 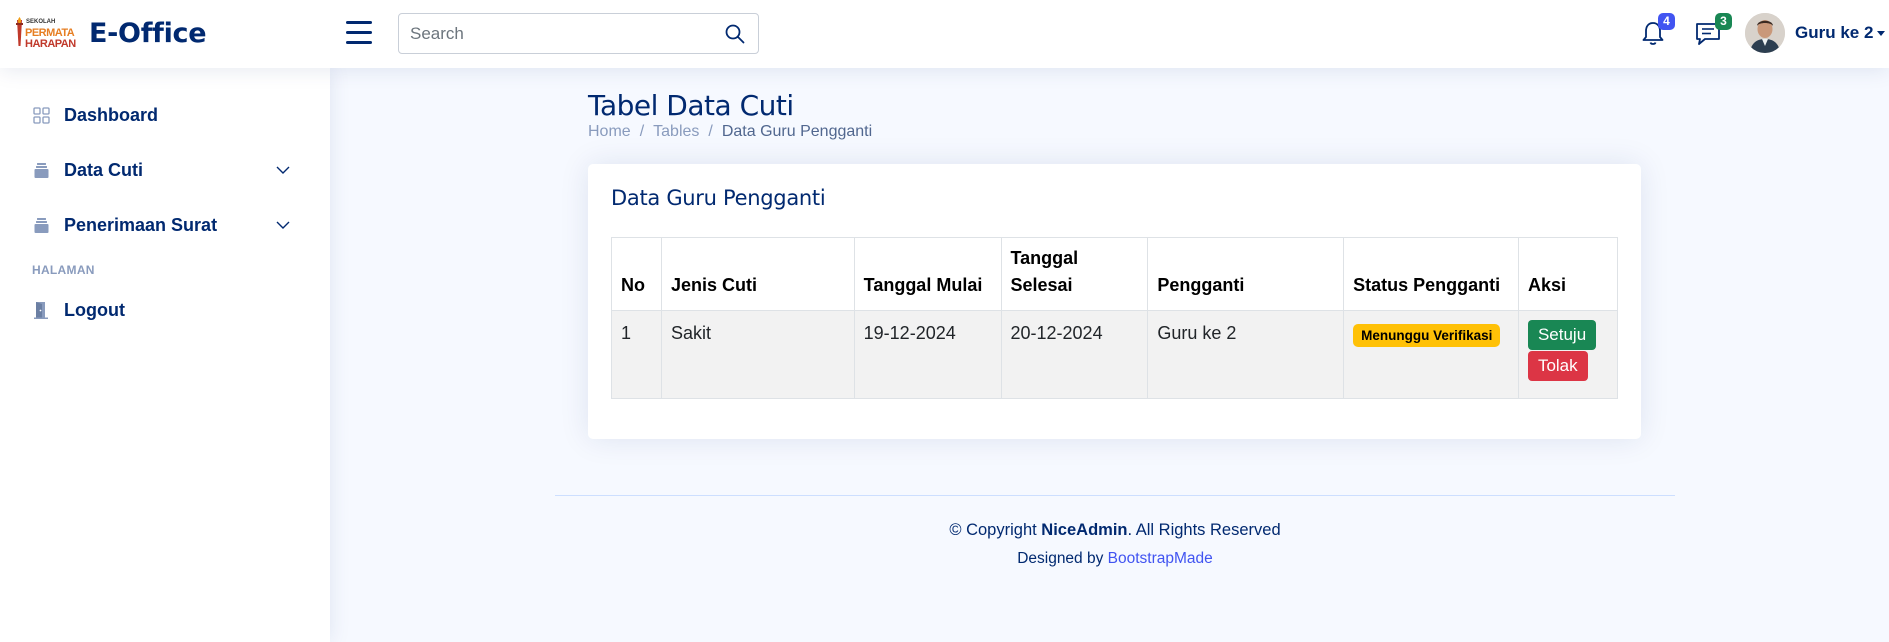 I want to click on column-header: Tanggal Mulai, so click(x=927, y=274).